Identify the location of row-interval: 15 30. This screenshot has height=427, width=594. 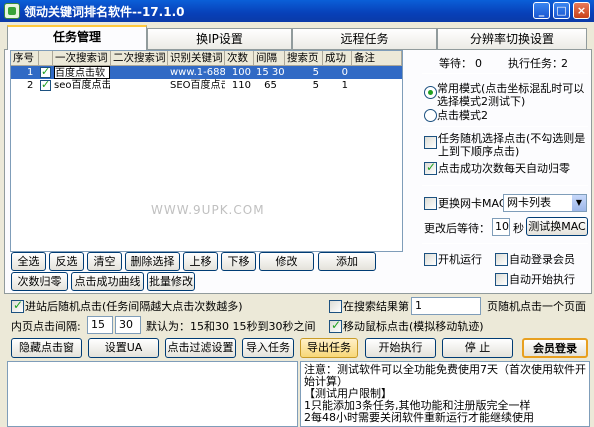
(270, 72).